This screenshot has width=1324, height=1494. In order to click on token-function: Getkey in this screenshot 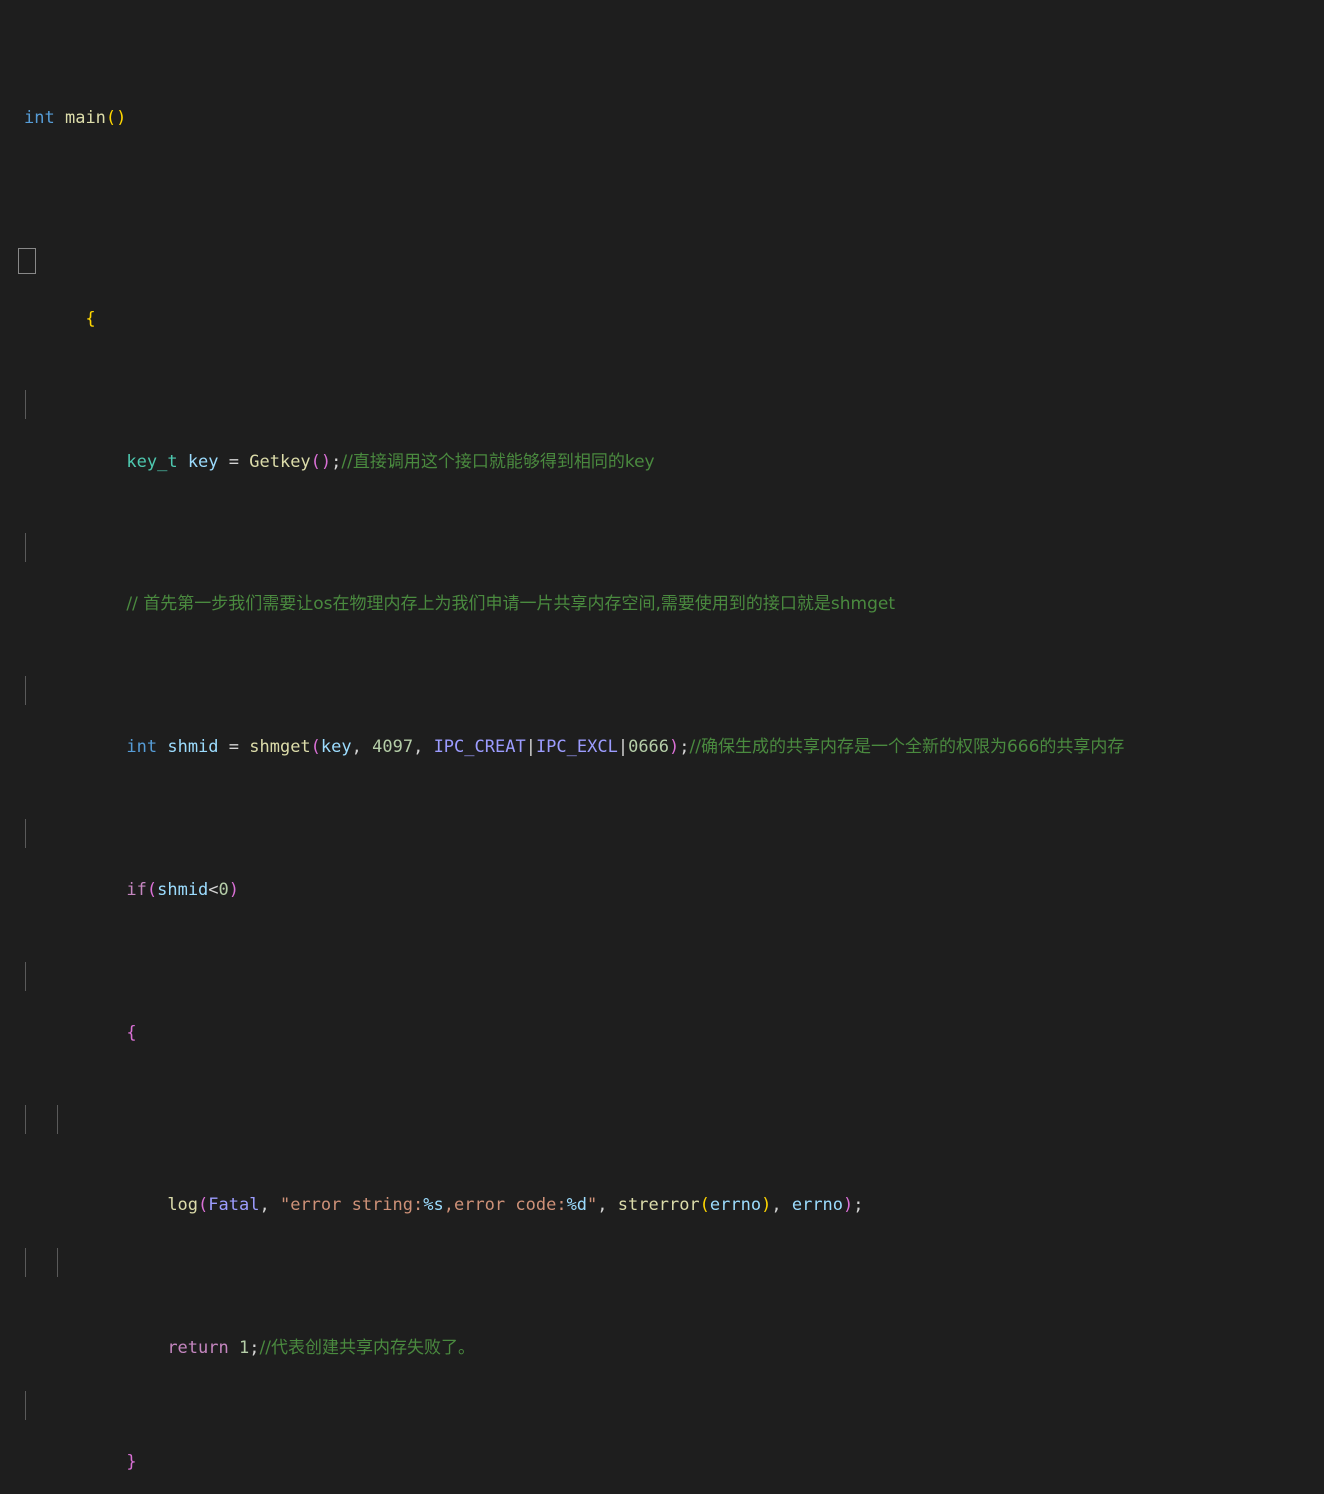, I will do `click(280, 461)`.